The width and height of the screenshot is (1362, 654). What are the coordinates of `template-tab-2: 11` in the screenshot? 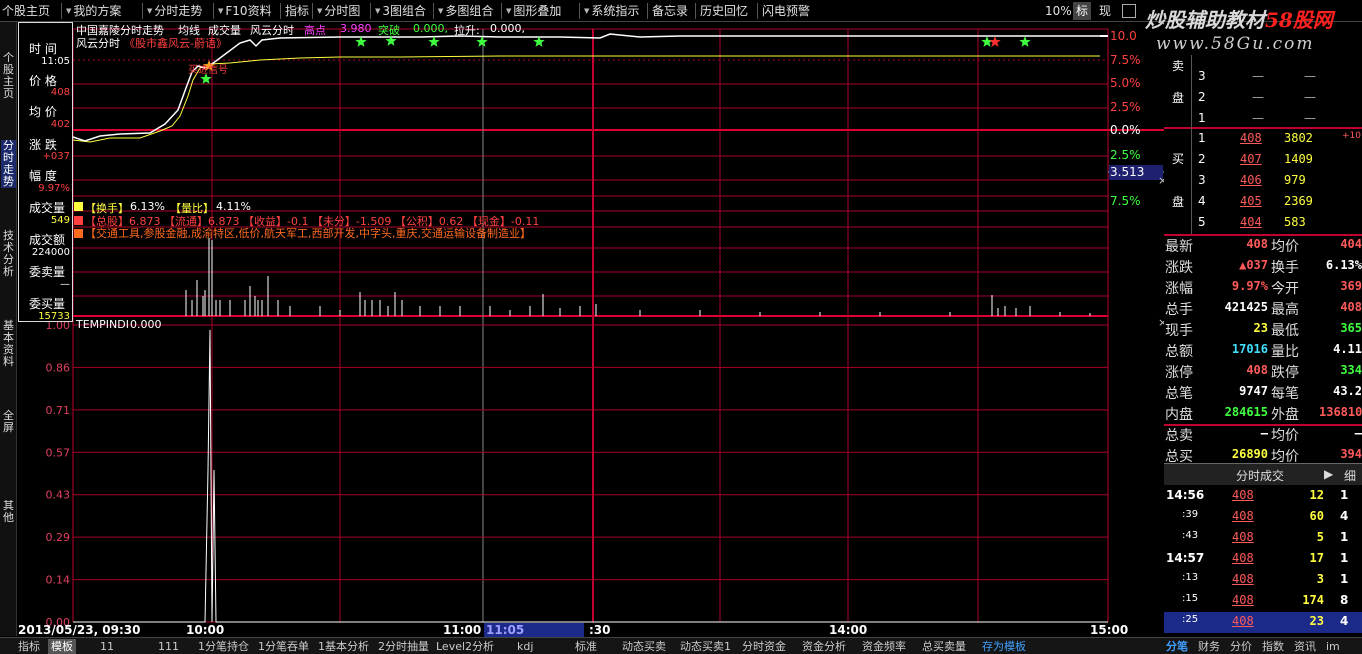 It's located at (107, 646).